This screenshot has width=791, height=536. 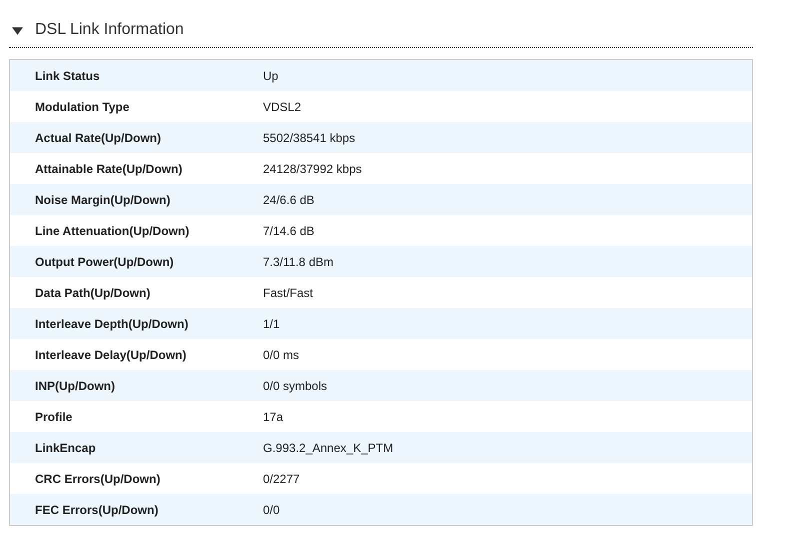 What do you see at coordinates (282, 107) in the screenshot?
I see `field-value: VDSL2` at bounding box center [282, 107].